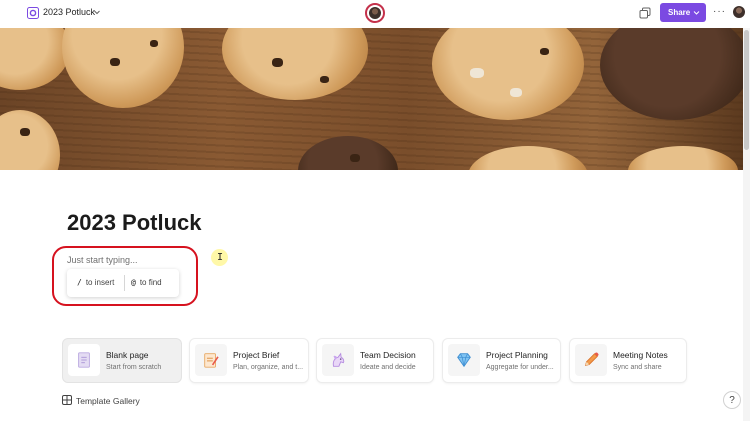 The height and width of the screenshot is (421, 750). What do you see at coordinates (679, 12) in the screenshot?
I see `share-label: Share` at bounding box center [679, 12].